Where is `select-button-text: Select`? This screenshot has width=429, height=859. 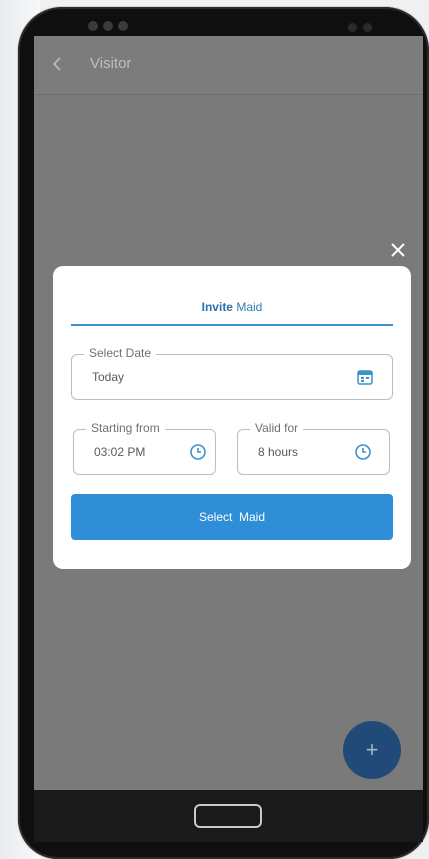
select-button-text: Select is located at coordinates (215, 517).